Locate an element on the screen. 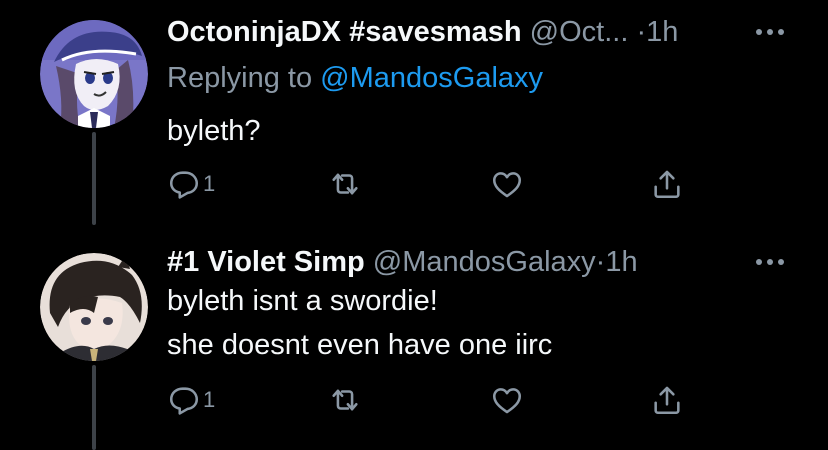  replying-to-label: Replying to is located at coordinates (240, 78).